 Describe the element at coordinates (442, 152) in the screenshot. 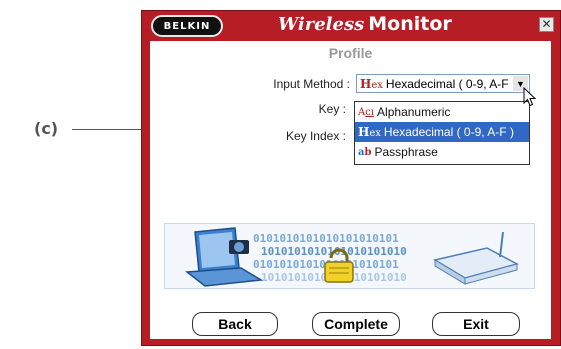

I see `option-passphrase: ab Passphrase` at that location.